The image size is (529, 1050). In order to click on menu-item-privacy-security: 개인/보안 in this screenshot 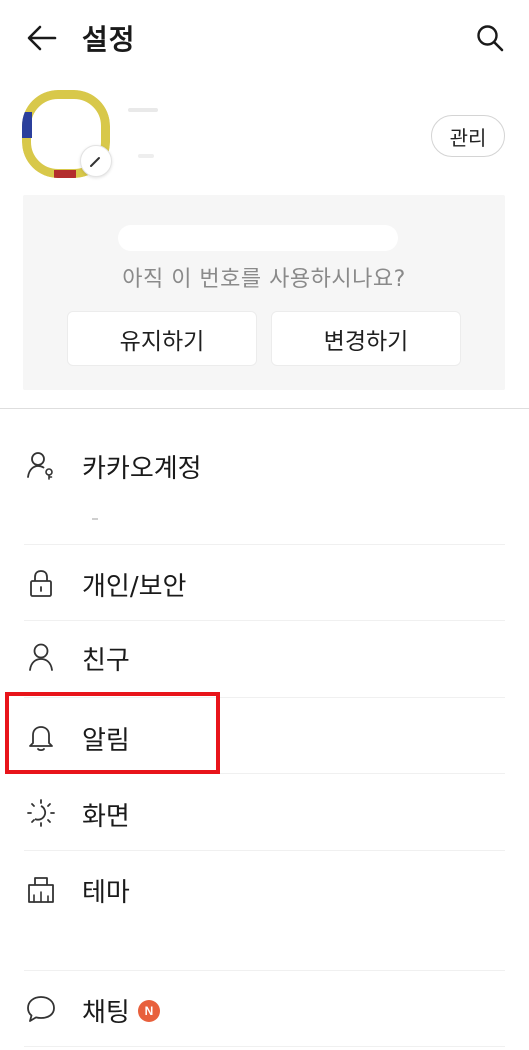, I will do `click(264, 584)`.